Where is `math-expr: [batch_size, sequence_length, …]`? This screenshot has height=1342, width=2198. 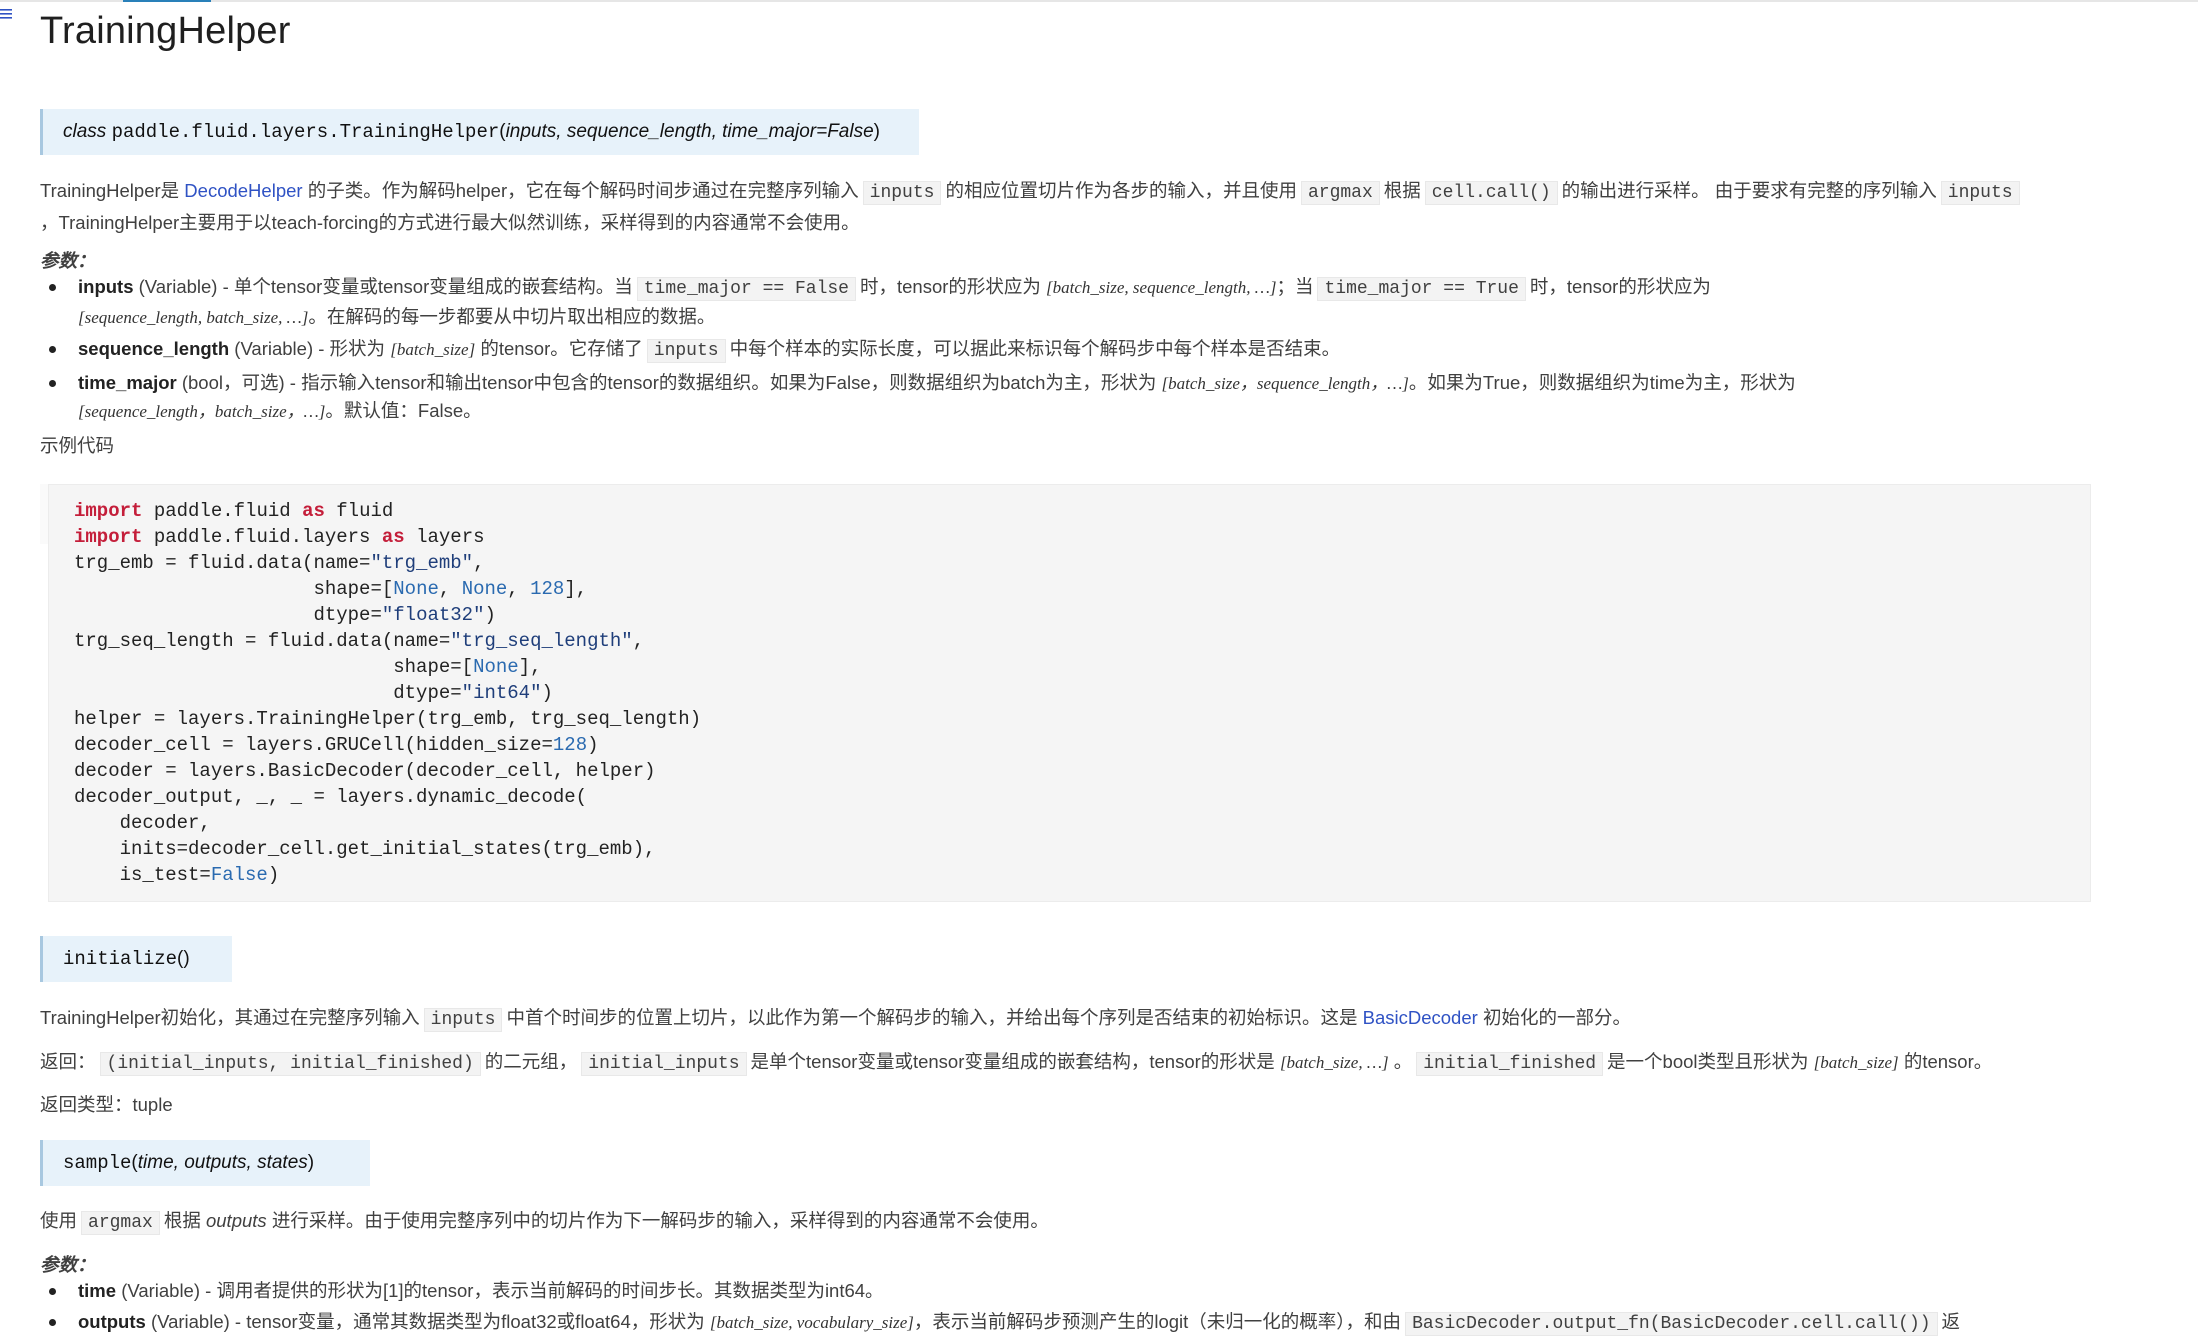
math-expr: [batch_size, sequence_length, …] is located at coordinates (1161, 287).